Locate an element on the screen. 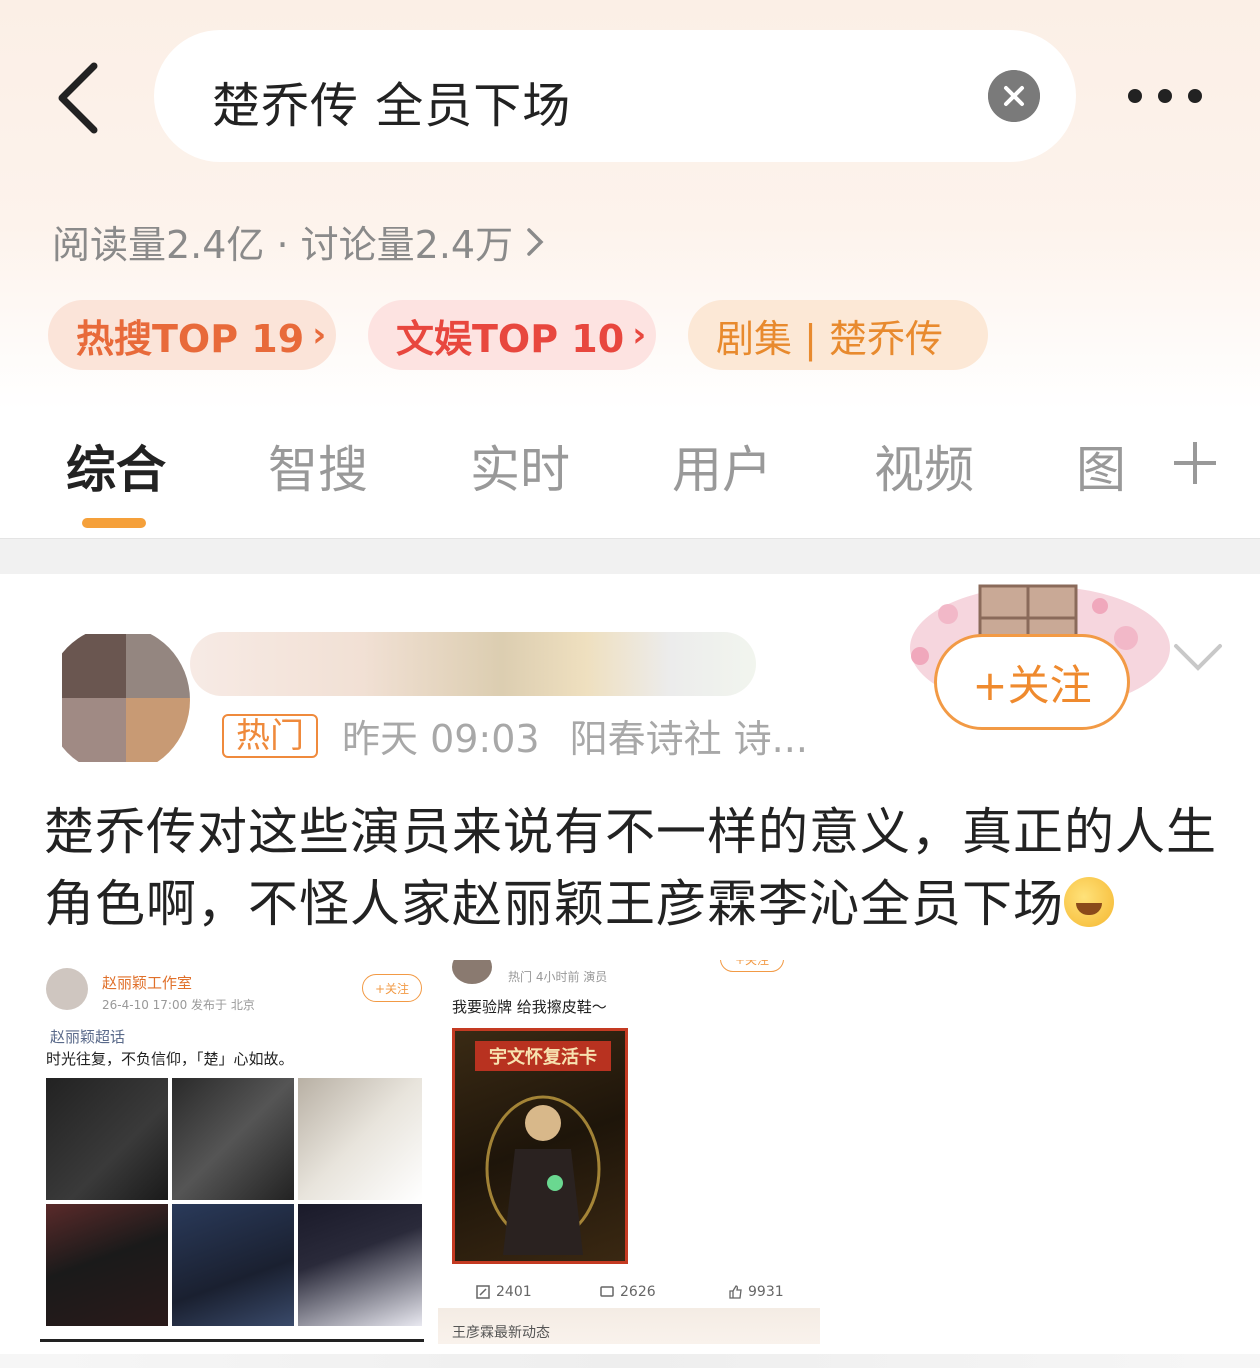 This screenshot has height=1368, width=1260. hot-search-label: 热搜TOP 19 is located at coordinates (190, 338).